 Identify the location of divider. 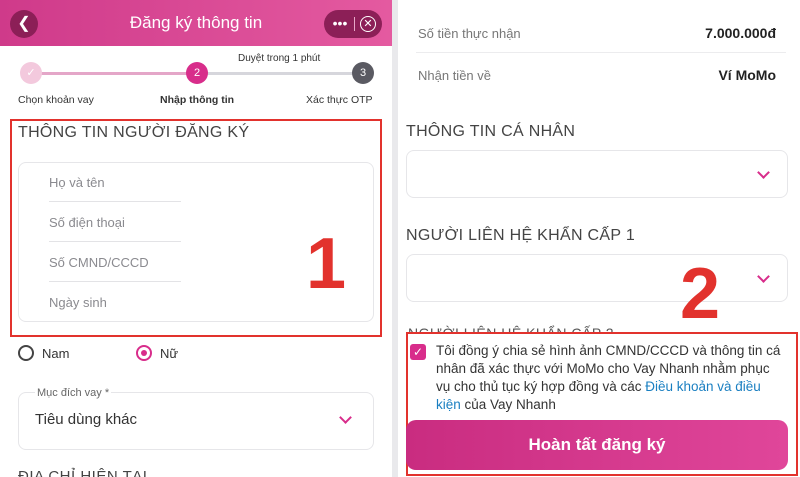
(354, 24).